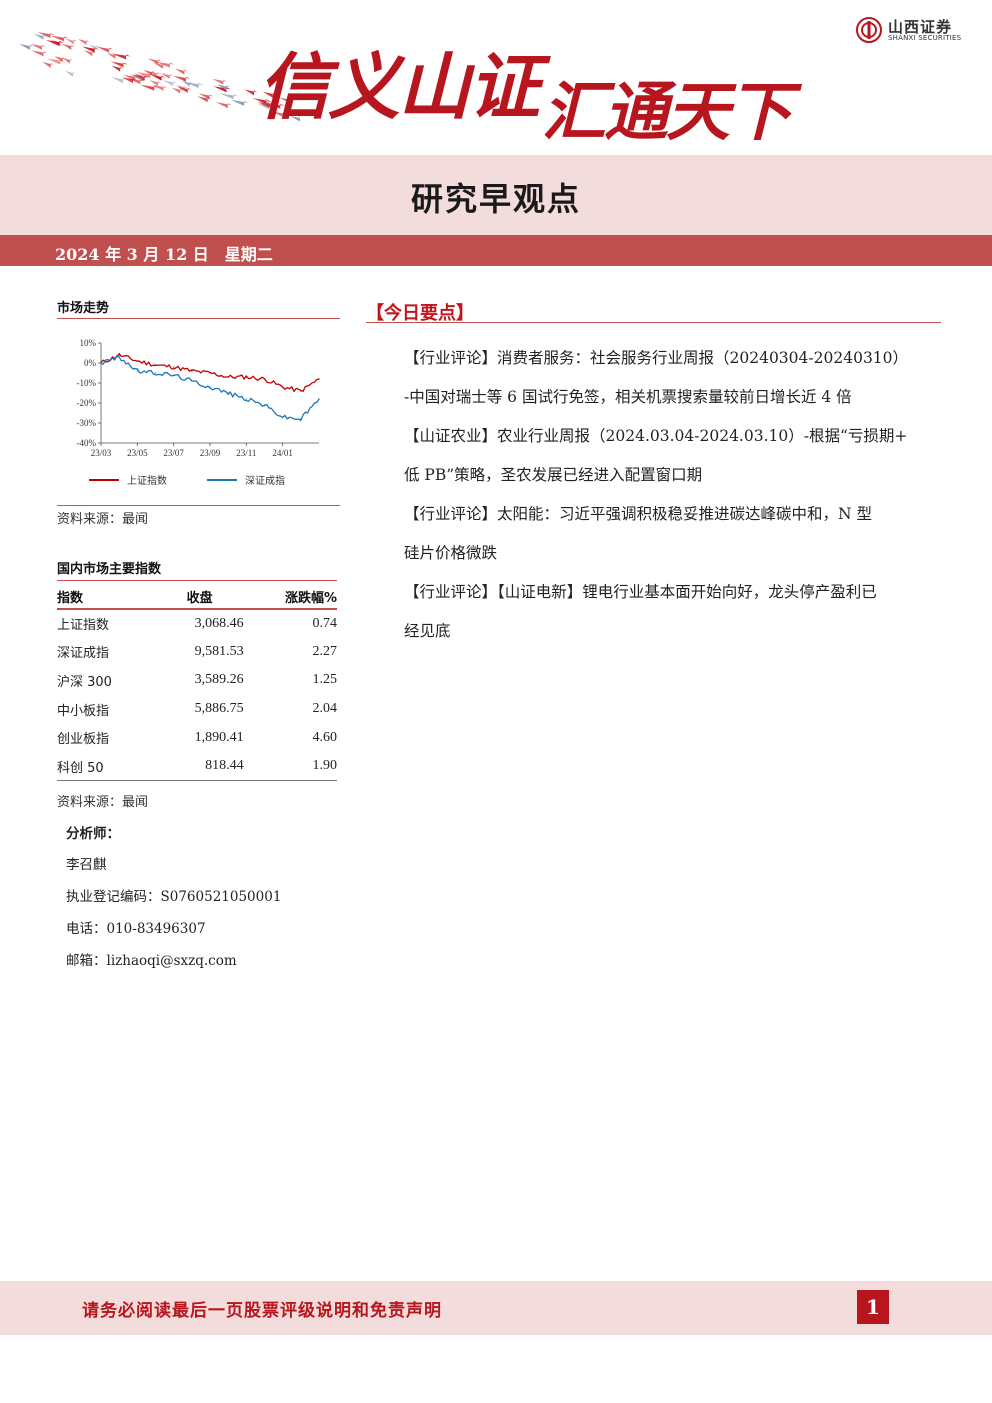 This screenshot has width=992, height=1403. I want to click on y-tick-label: -20%, so click(87, 403).